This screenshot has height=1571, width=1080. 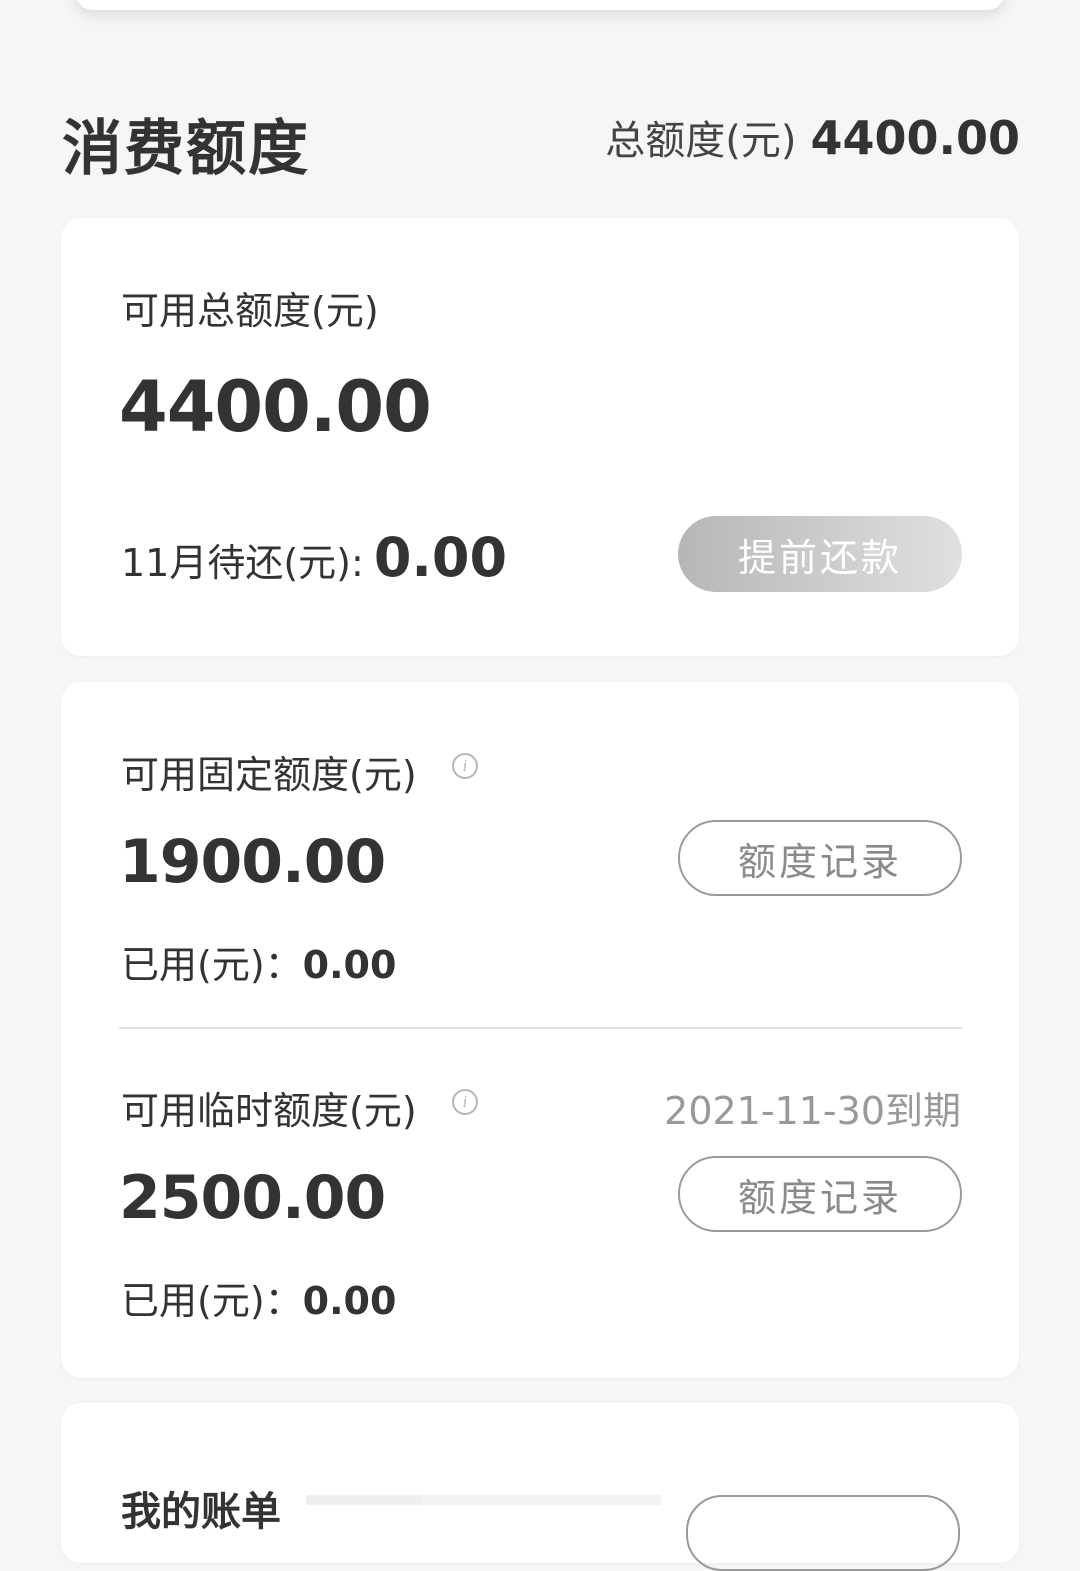 I want to click on temp-used-label: 已用(元)：, so click(x=212, y=1301).